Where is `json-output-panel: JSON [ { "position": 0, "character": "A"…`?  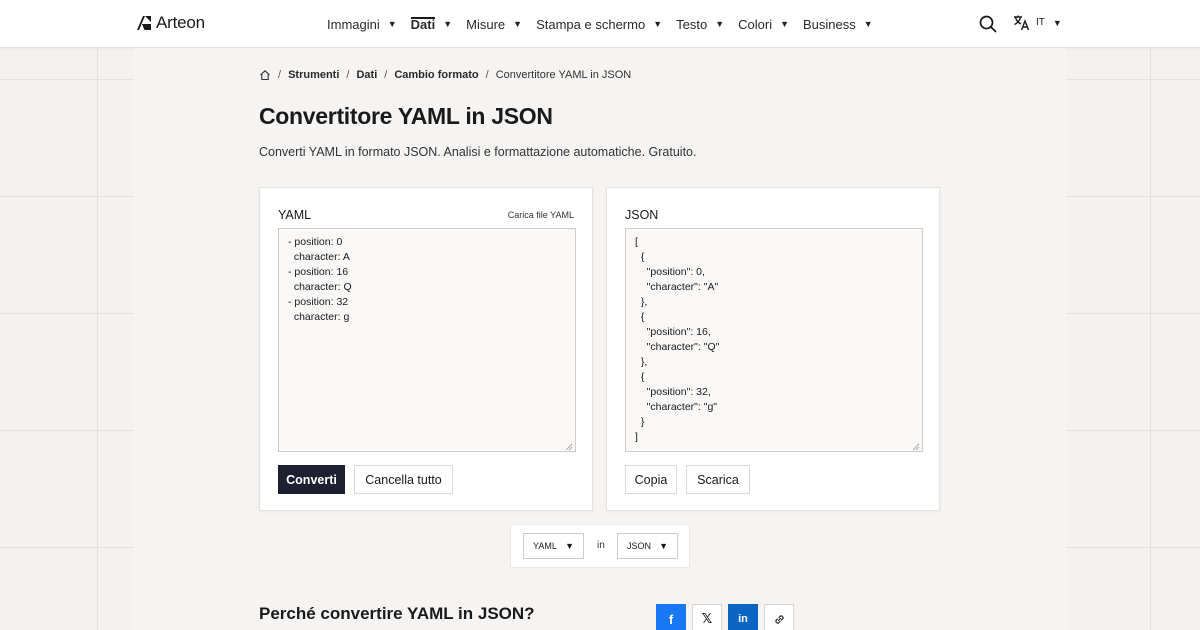
json-output-panel: JSON [ { "position": 0, "character": "A"… is located at coordinates (773, 349).